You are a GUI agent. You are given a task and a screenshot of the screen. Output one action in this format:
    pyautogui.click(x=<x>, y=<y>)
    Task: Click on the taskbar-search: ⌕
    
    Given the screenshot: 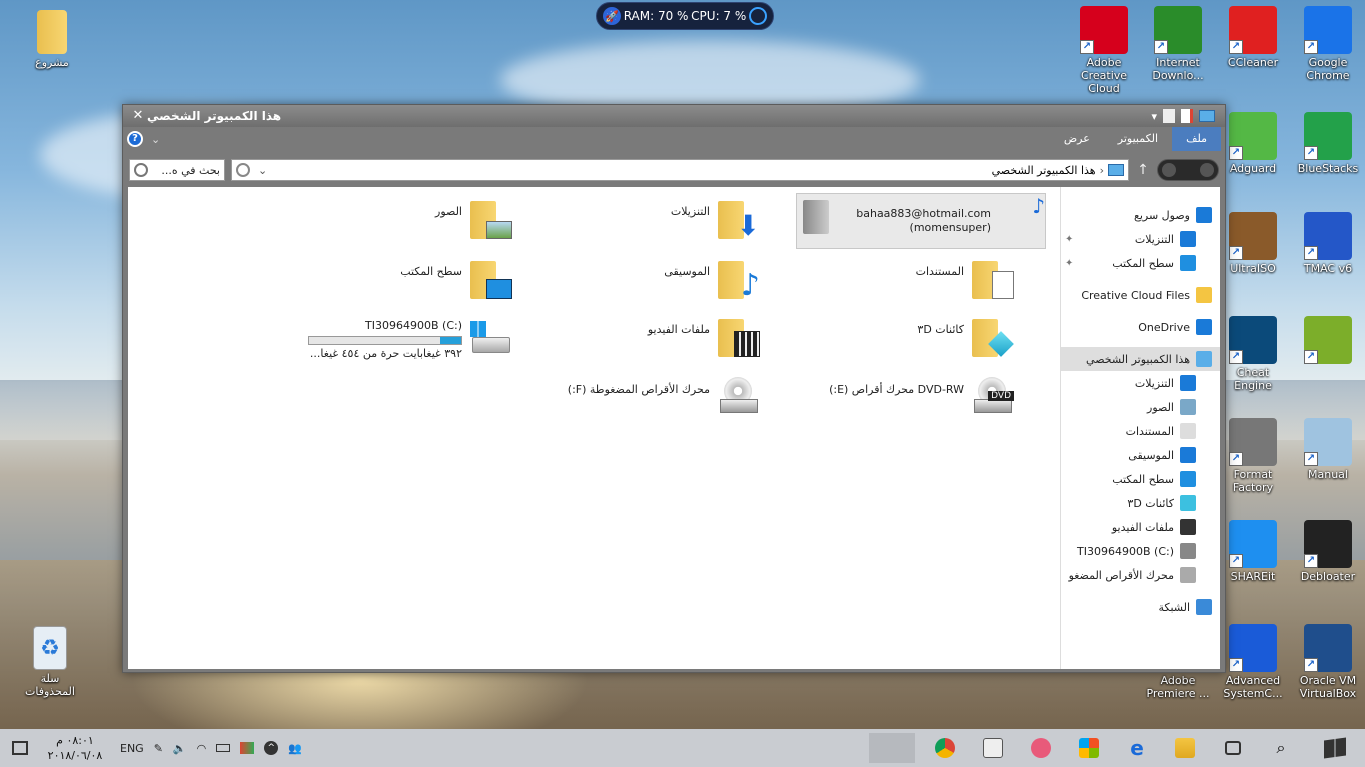 What is the action you would take?
    pyautogui.click(x=1281, y=748)
    